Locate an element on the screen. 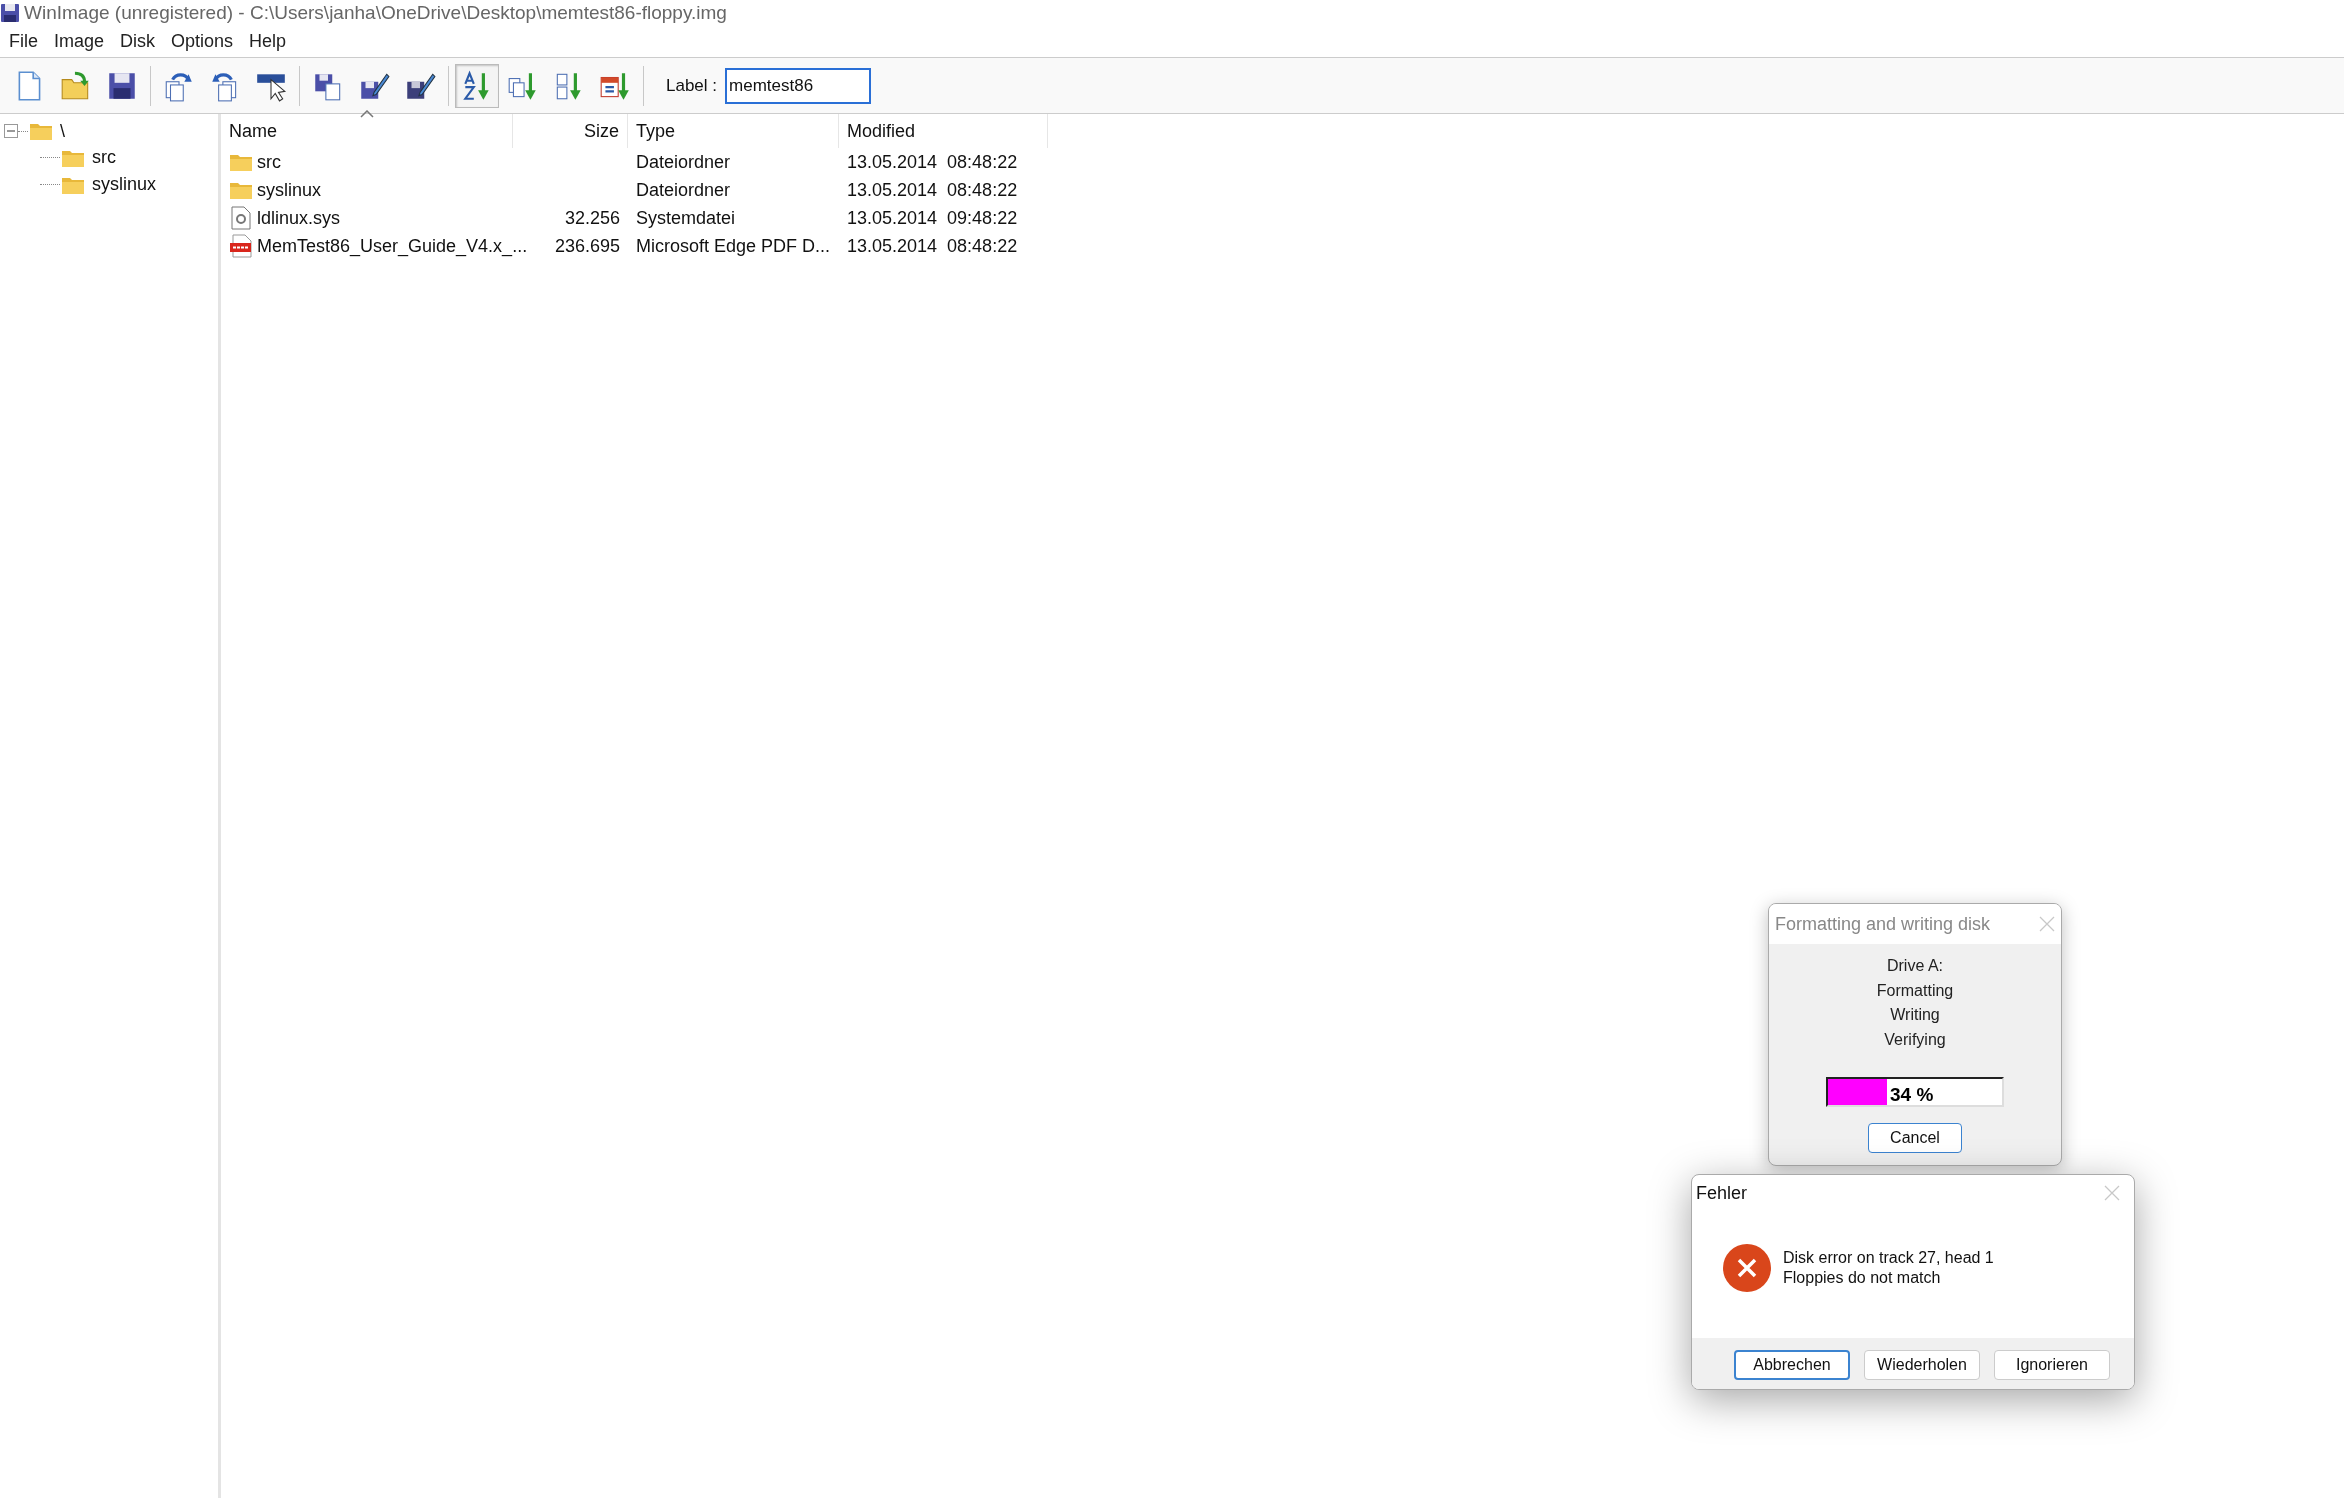  column-header: Name is located at coordinates (367, 131).